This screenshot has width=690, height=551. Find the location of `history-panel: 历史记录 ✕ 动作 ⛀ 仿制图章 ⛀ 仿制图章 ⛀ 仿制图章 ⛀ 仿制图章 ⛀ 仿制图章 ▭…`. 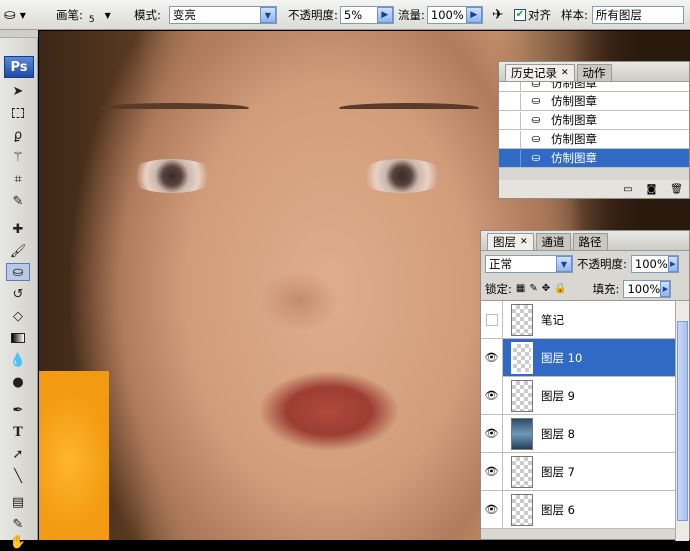

history-panel: 历史记录 ✕ 动作 ⛀ 仿制图章 ⛀ 仿制图章 ⛀ 仿制图章 ⛀ 仿制图章 ⛀ 仿制图章 ▭… is located at coordinates (594, 130).